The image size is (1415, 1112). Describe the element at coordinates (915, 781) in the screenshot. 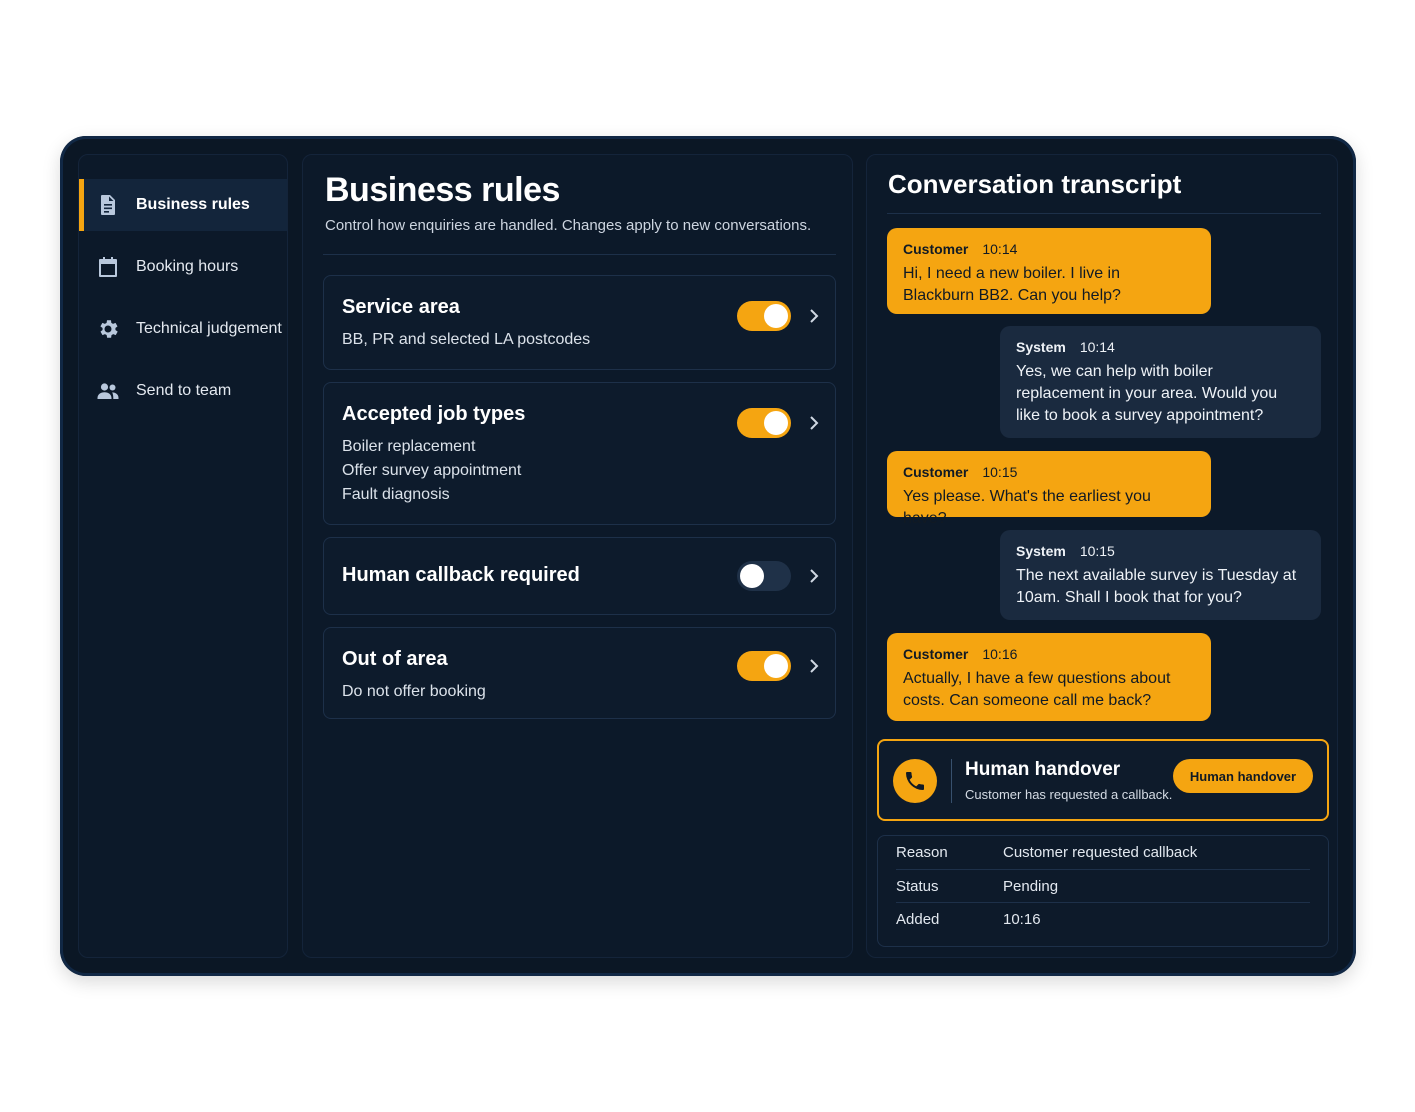

I see `phone-icon` at that location.